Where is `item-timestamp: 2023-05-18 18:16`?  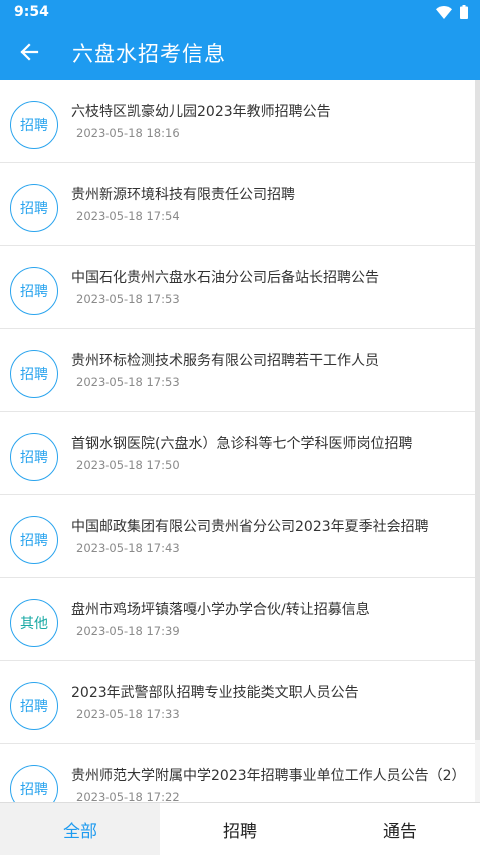
item-timestamp: 2023-05-18 18:16 is located at coordinates (128, 133).